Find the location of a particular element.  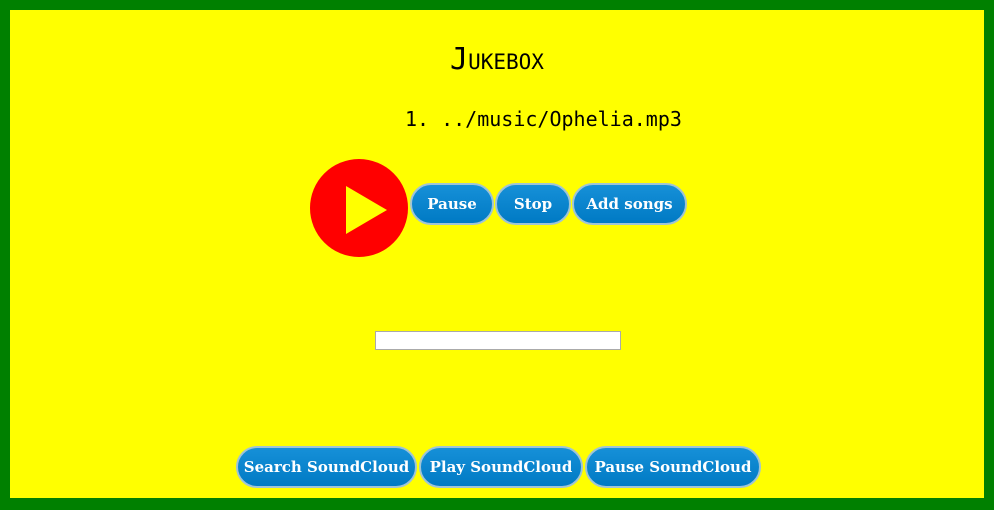

play-button is located at coordinates (359, 208).